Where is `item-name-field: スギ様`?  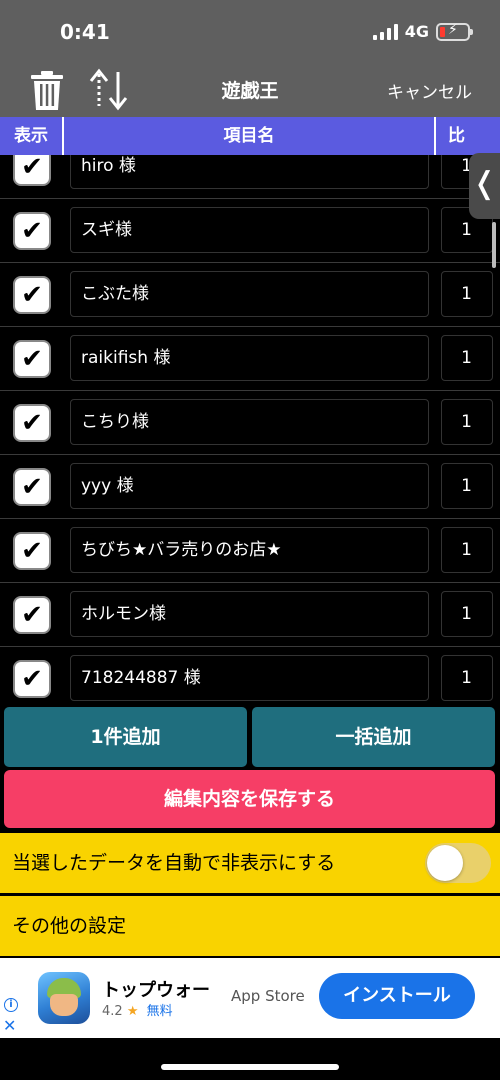 item-name-field: スギ様 is located at coordinates (249, 230).